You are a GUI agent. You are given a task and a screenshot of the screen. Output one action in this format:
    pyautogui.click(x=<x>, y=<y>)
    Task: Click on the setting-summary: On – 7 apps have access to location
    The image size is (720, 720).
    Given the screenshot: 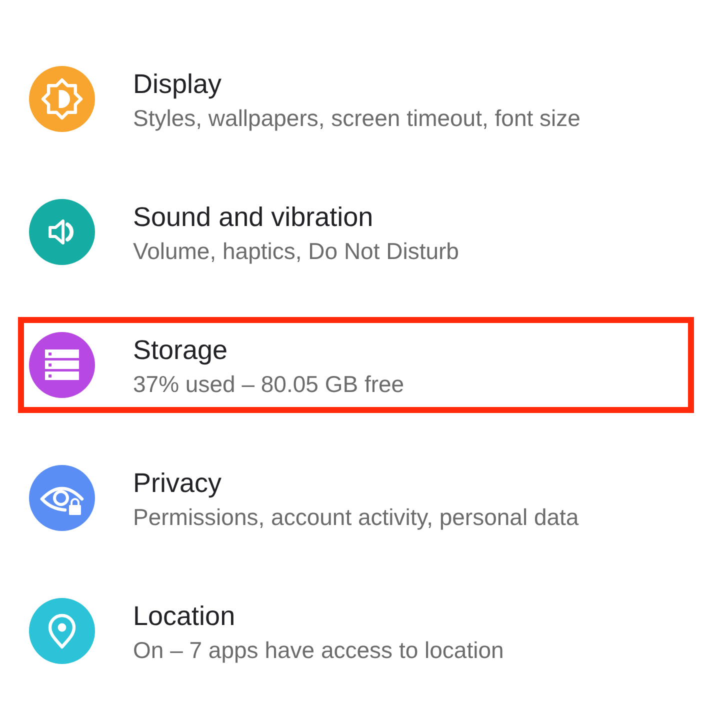 What is the action you would take?
    pyautogui.click(x=318, y=650)
    